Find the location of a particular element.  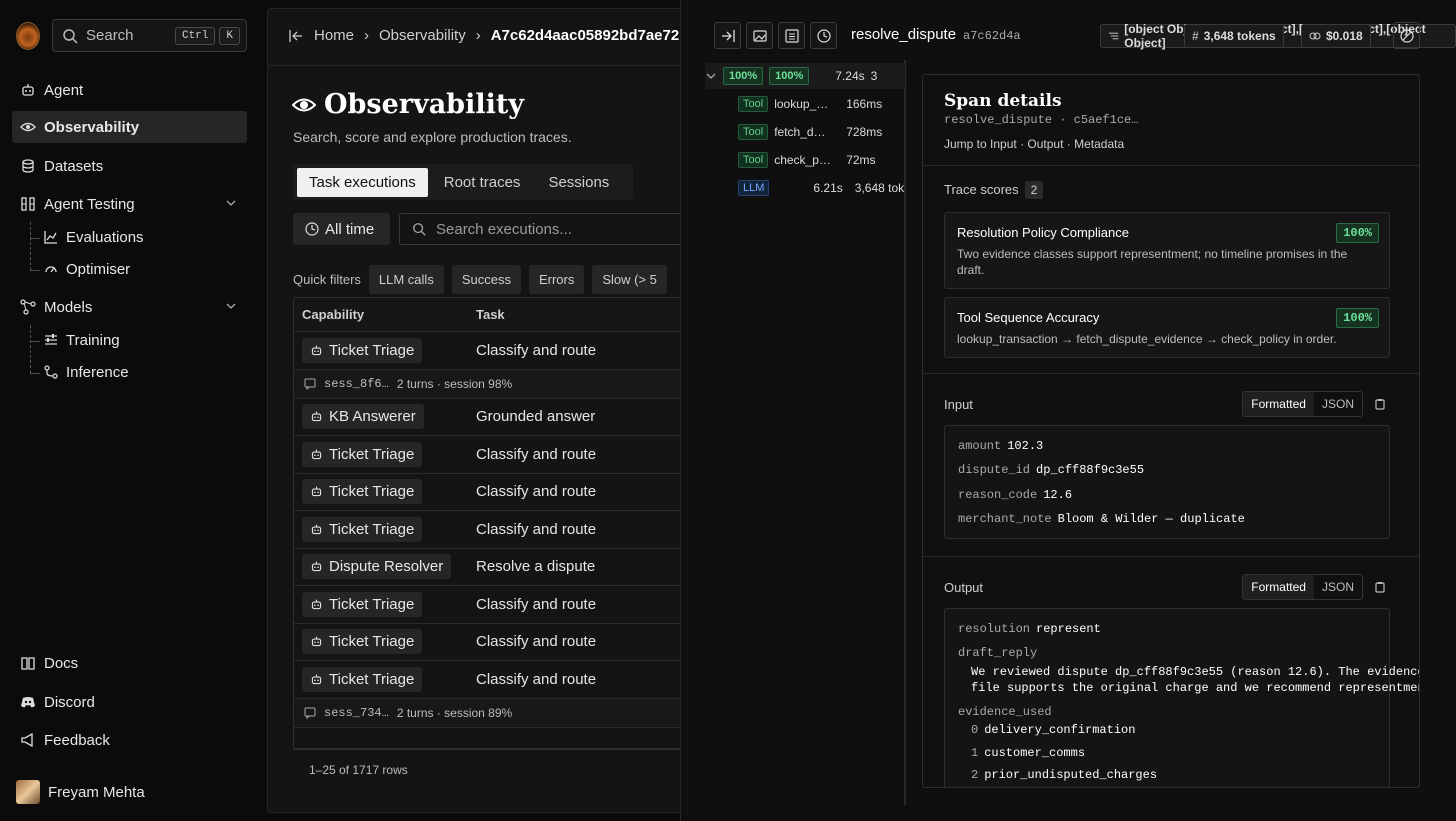

discord-icon is located at coordinates (28, 702).